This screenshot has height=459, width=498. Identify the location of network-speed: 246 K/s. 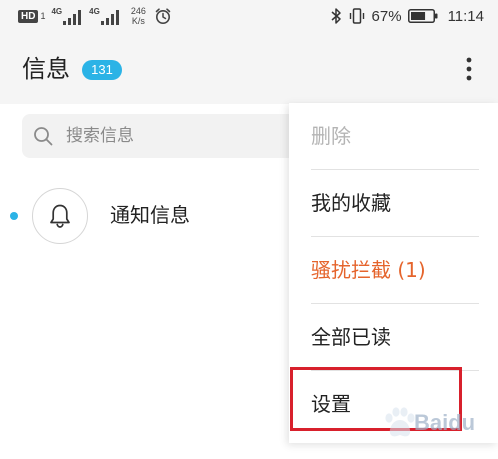
(138, 16).